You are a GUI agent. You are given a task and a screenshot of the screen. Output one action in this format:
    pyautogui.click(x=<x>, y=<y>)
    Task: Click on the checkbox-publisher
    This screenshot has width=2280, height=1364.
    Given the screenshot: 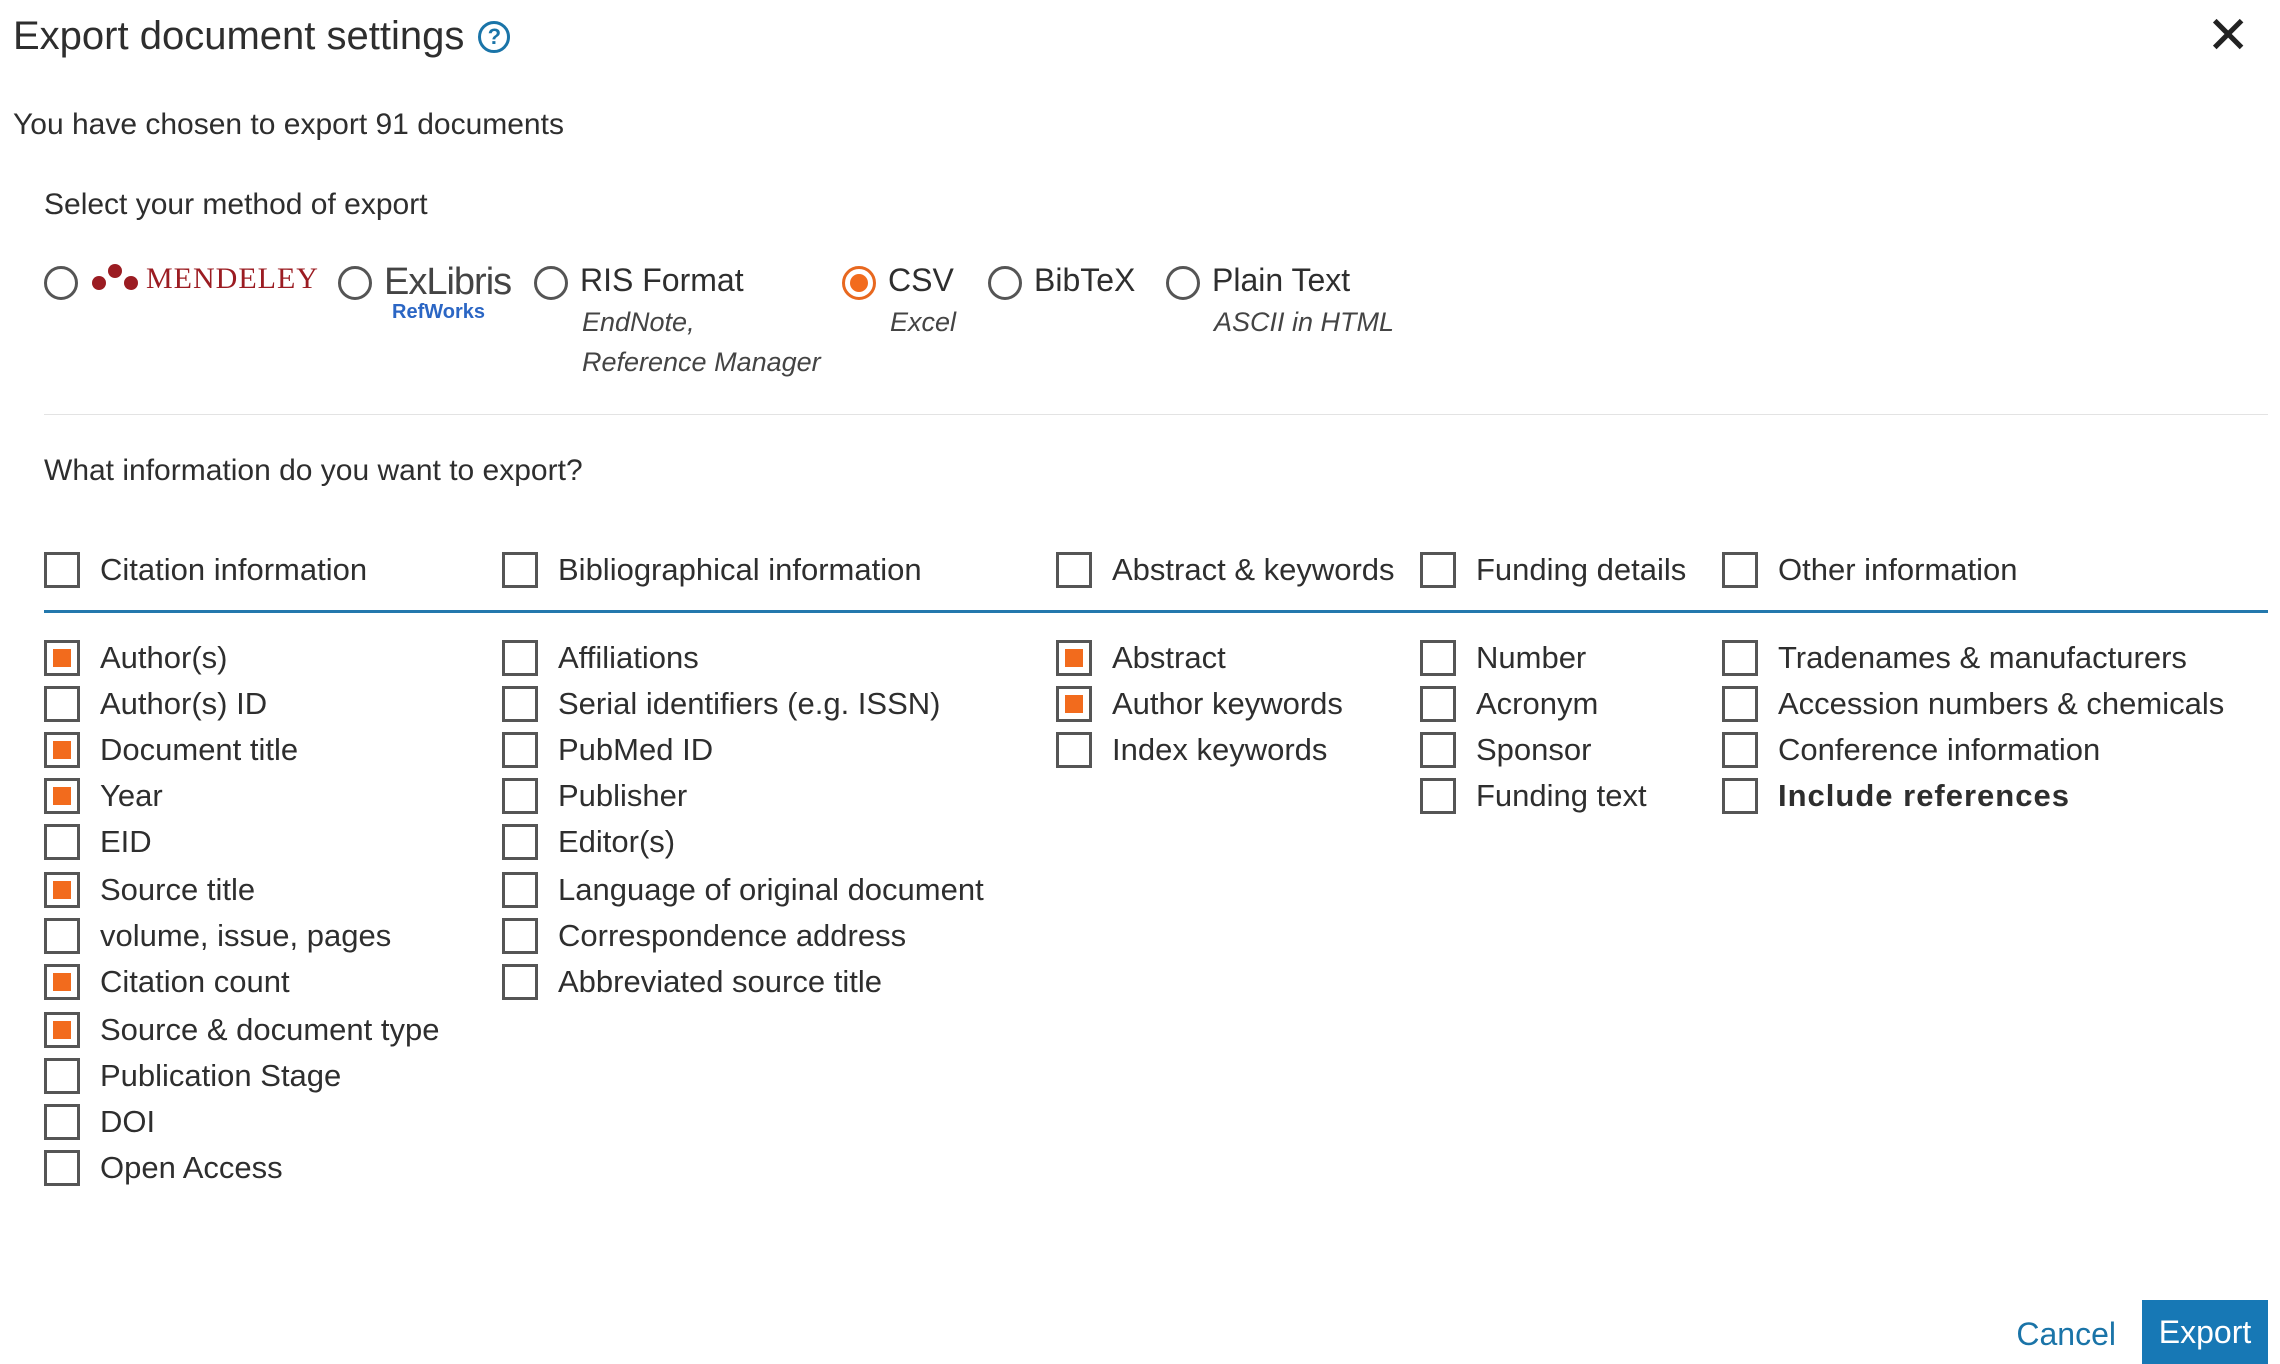 What is the action you would take?
    pyautogui.click(x=520, y=796)
    